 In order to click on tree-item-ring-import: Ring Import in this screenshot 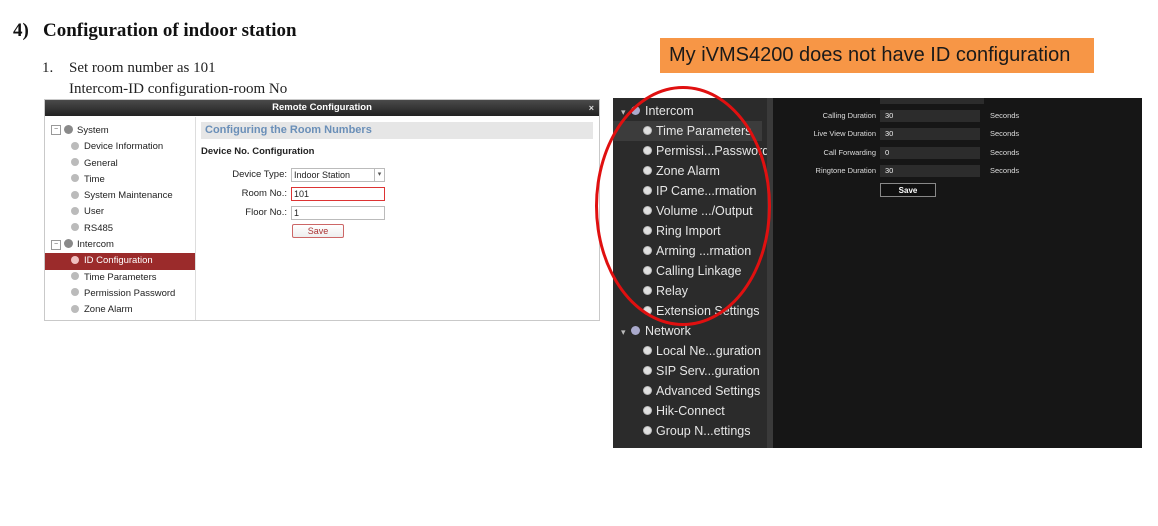, I will do `click(667, 231)`.